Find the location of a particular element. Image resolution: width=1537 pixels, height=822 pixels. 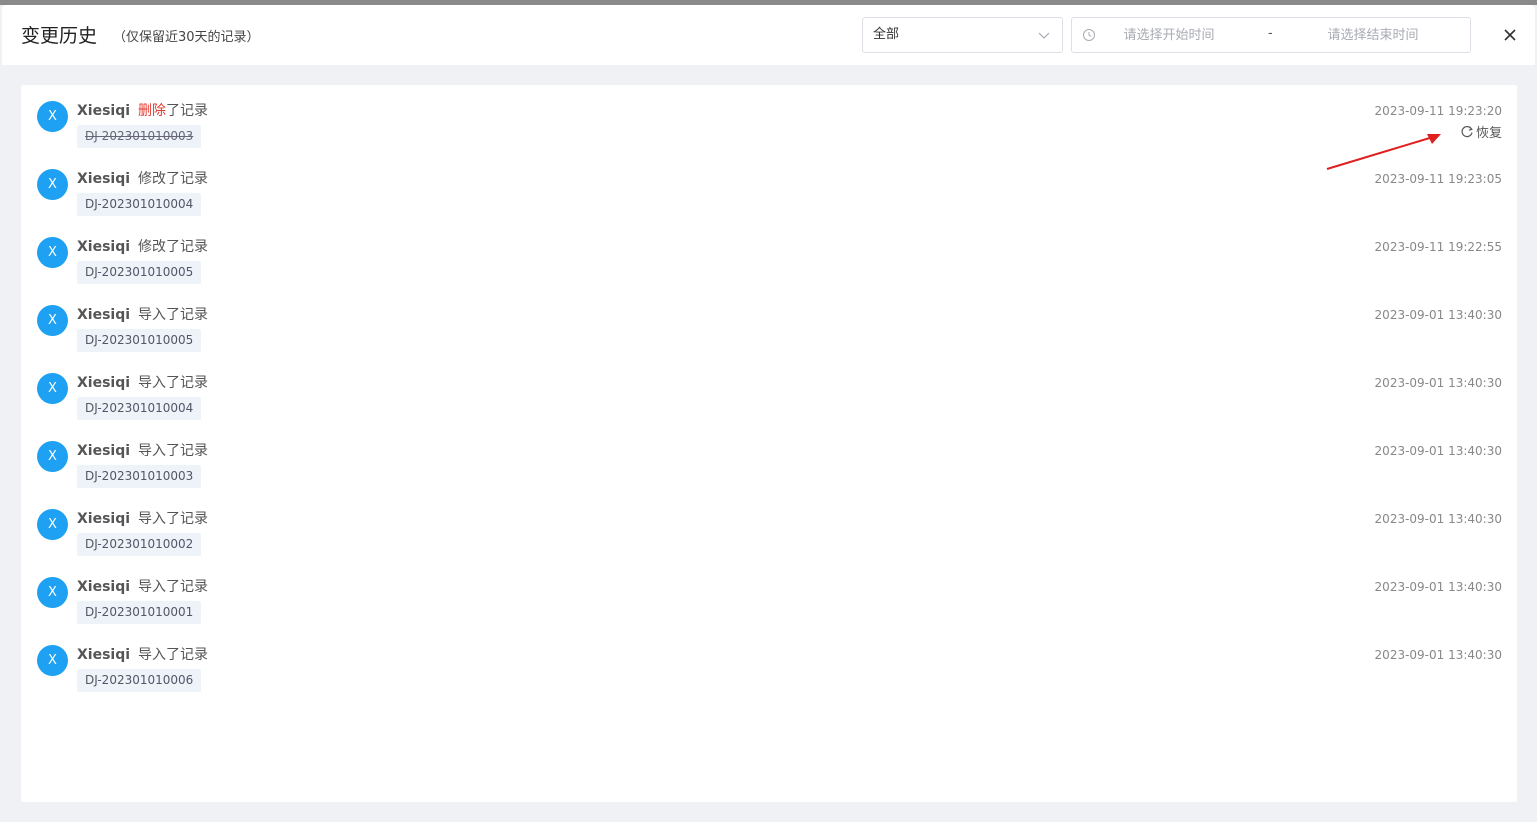

record-id-tag: DJ-202301010001 is located at coordinates (139, 612).